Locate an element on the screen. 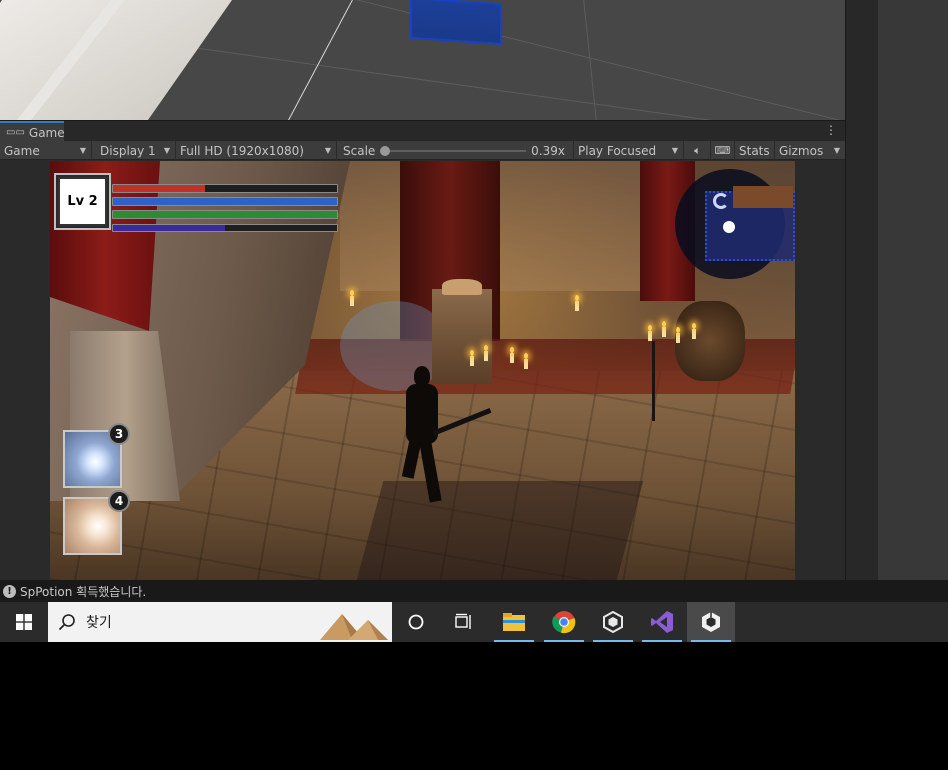 This screenshot has height=770, width=948. chrome-button is located at coordinates (564, 622).